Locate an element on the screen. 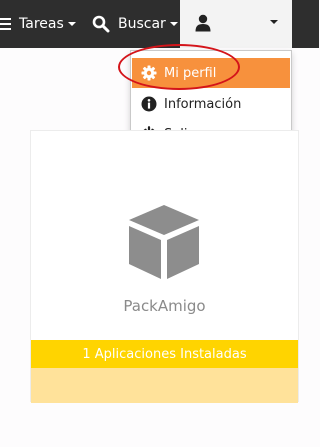  tareas-menu-button: Tareas is located at coordinates (38, 24).